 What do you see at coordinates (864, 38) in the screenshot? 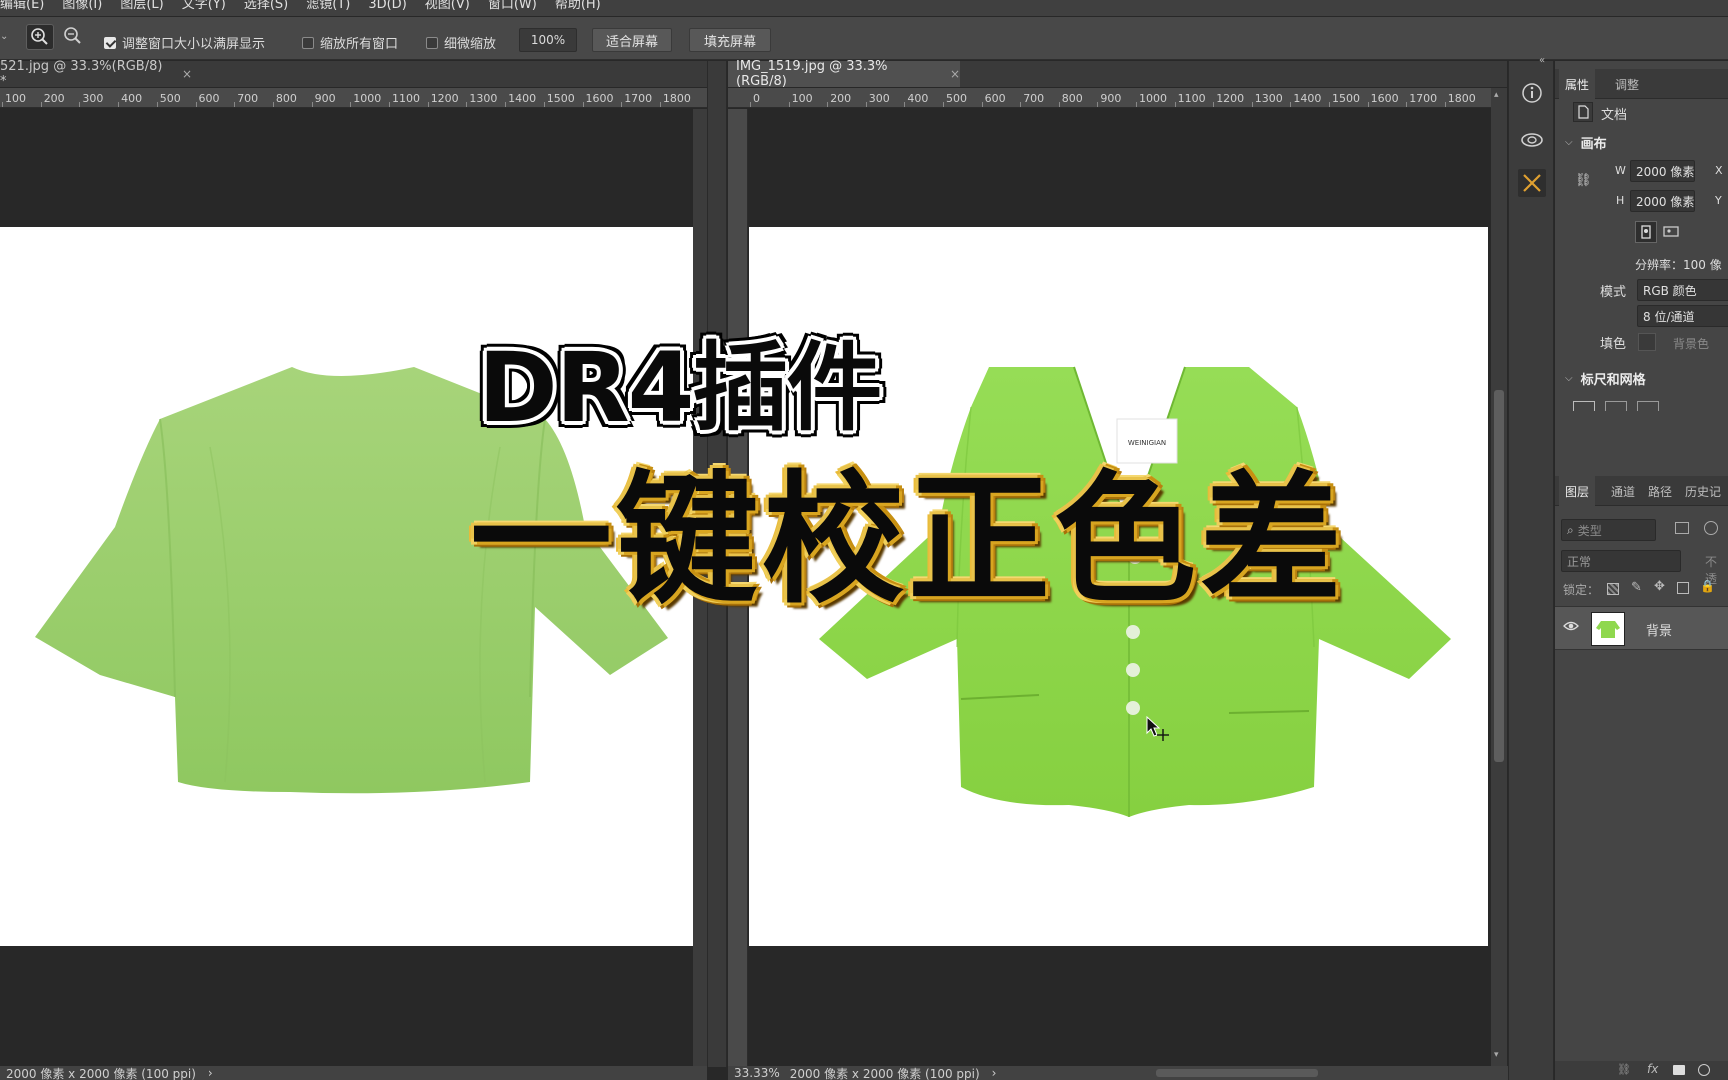
I see `options-bar: ⌄ 调整窗口大小以满屏显示 缩放所有窗口 细微缩放 100% 适合屏幕 填充屏幕` at bounding box center [864, 38].